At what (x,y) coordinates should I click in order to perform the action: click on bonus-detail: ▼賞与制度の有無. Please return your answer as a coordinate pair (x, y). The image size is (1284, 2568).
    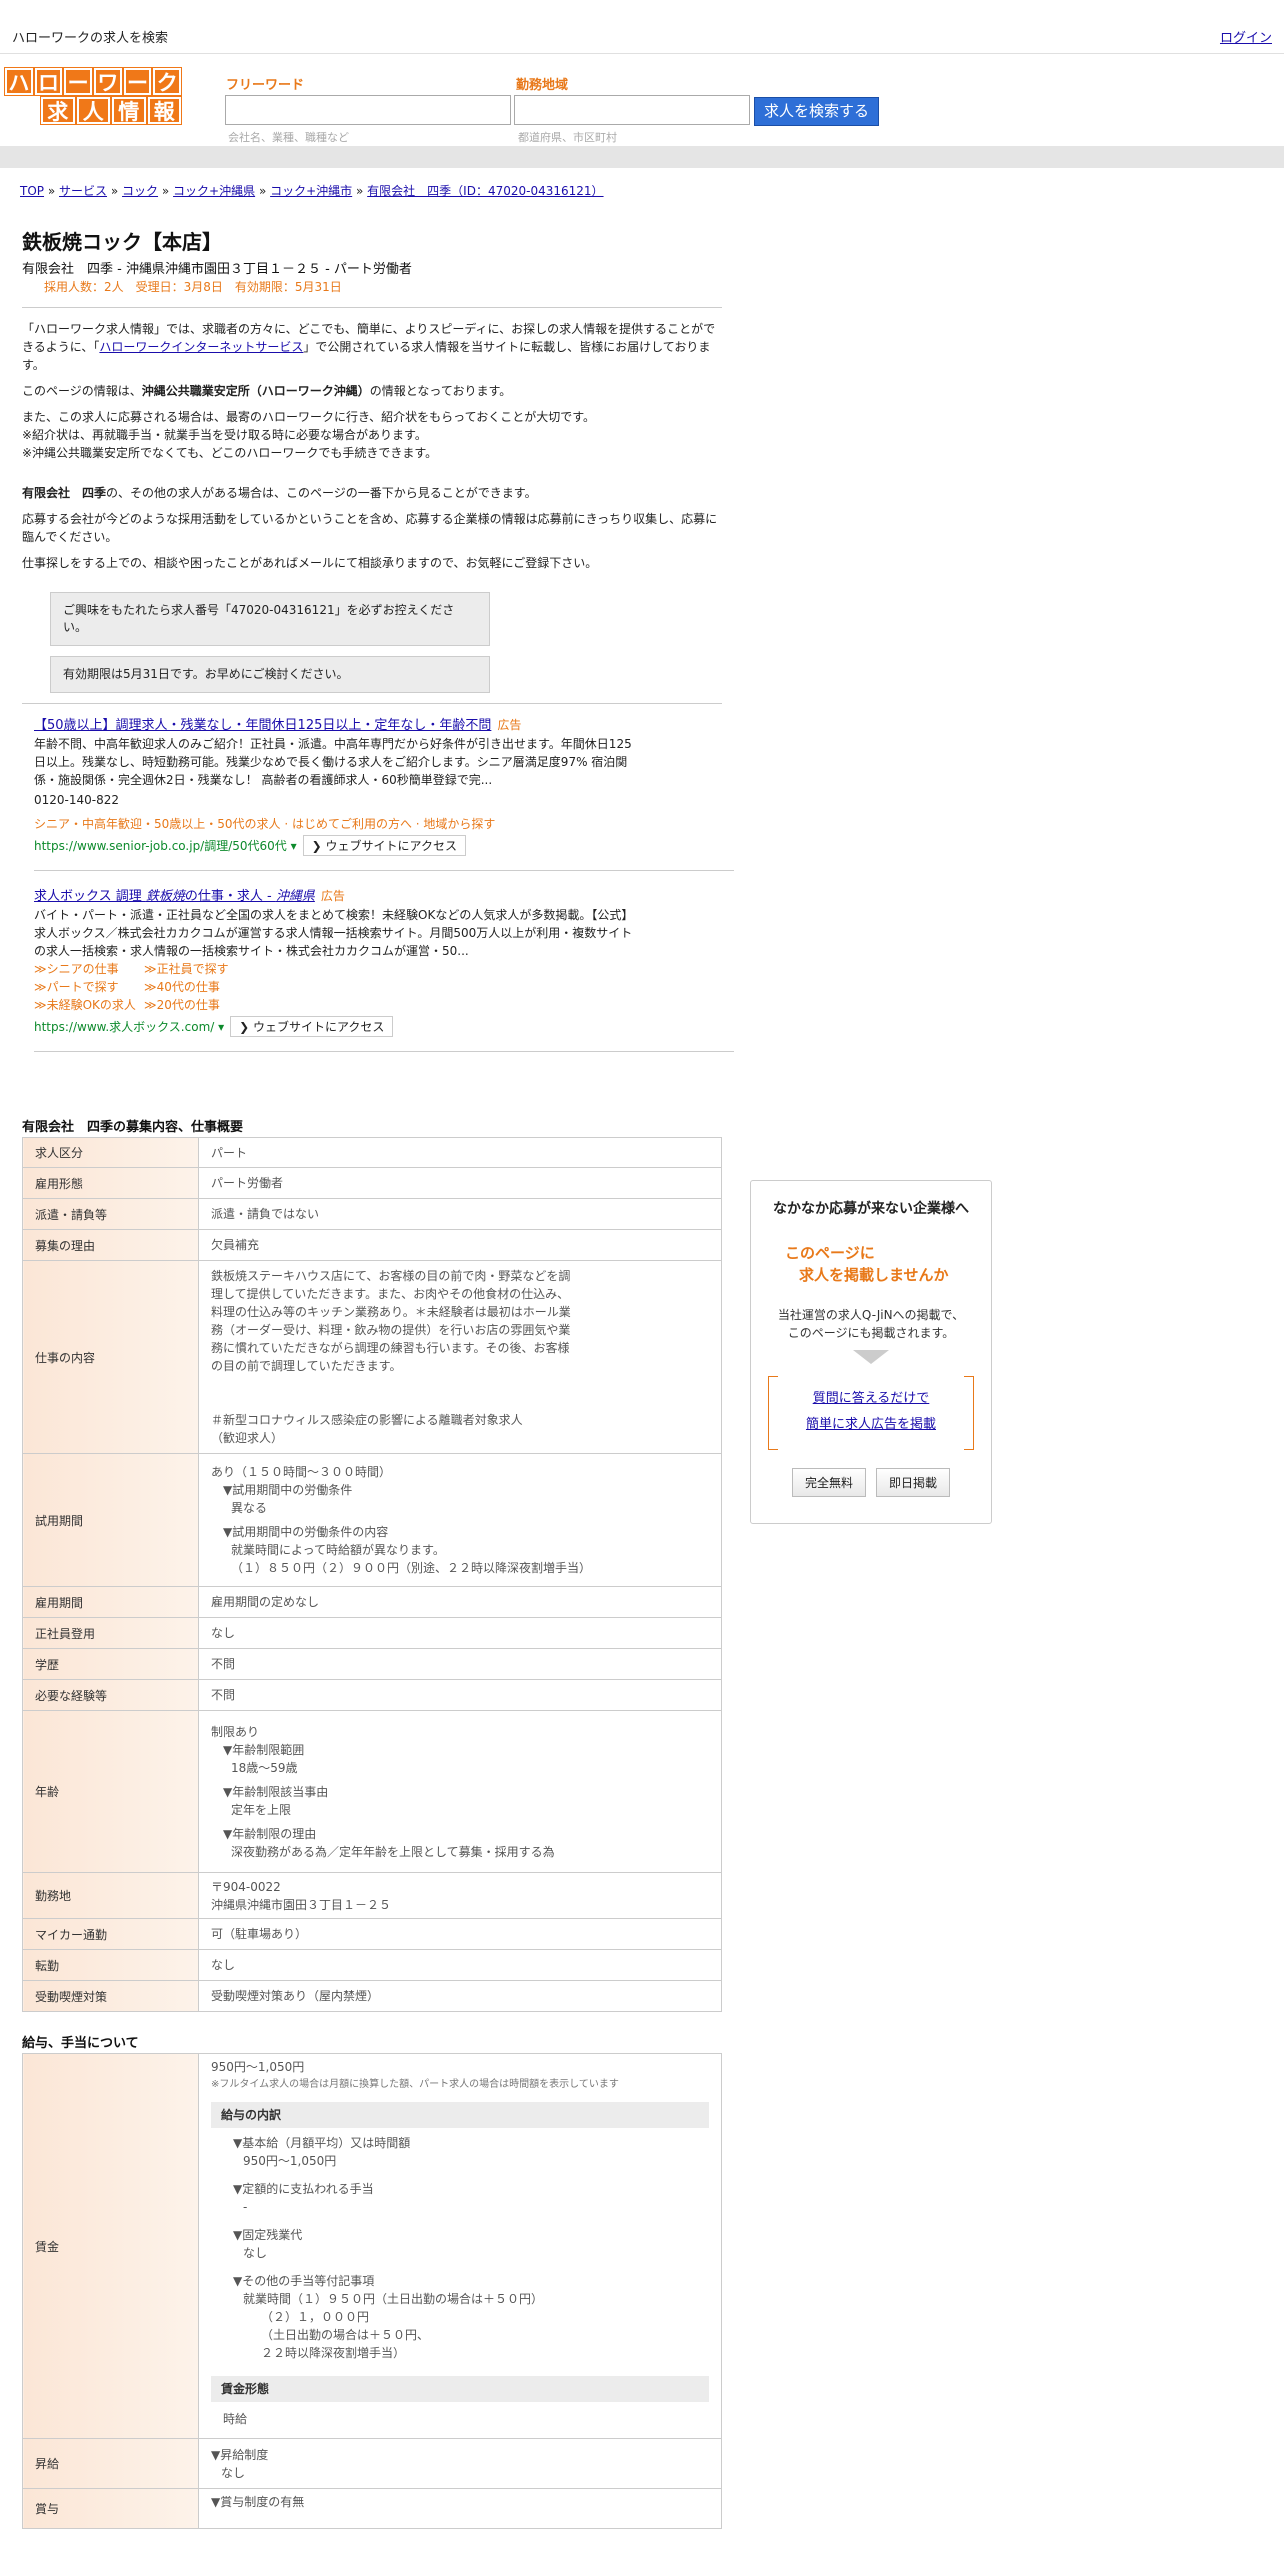
    Looking at the image, I should click on (460, 2508).